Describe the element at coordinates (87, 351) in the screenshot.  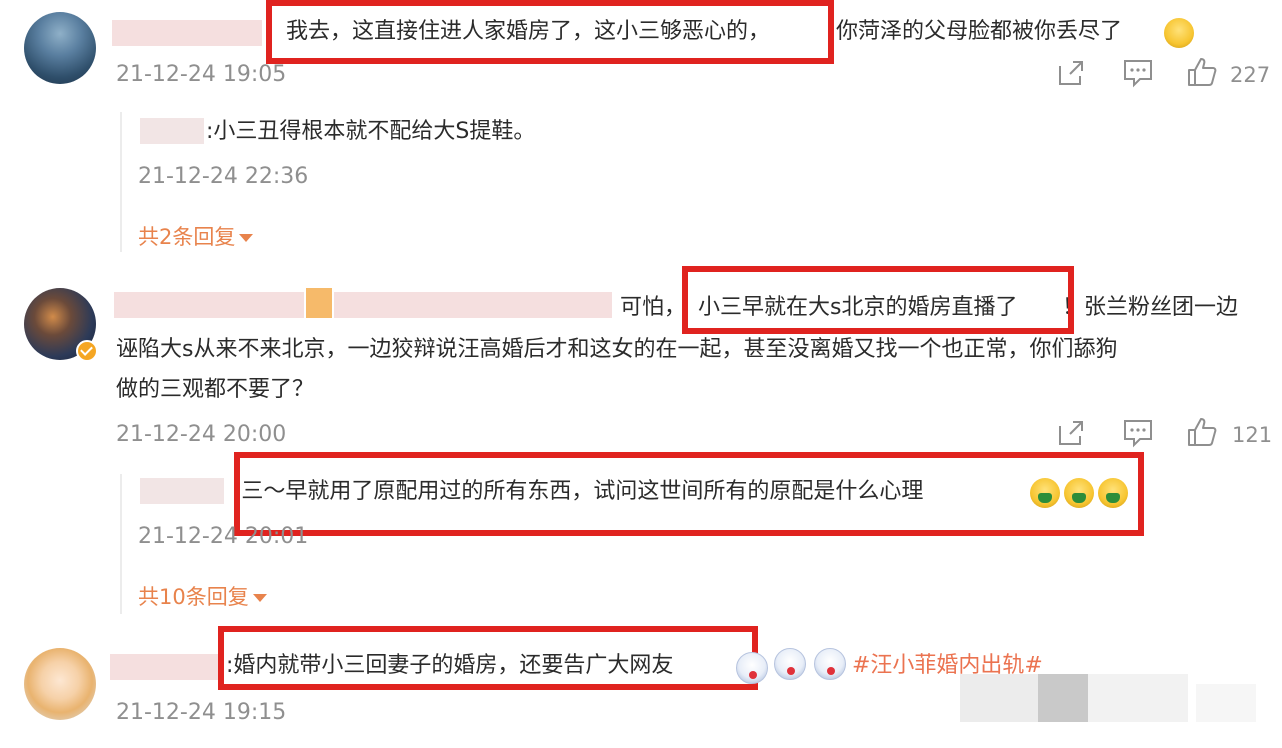
I see `verified-badge-icon` at that location.